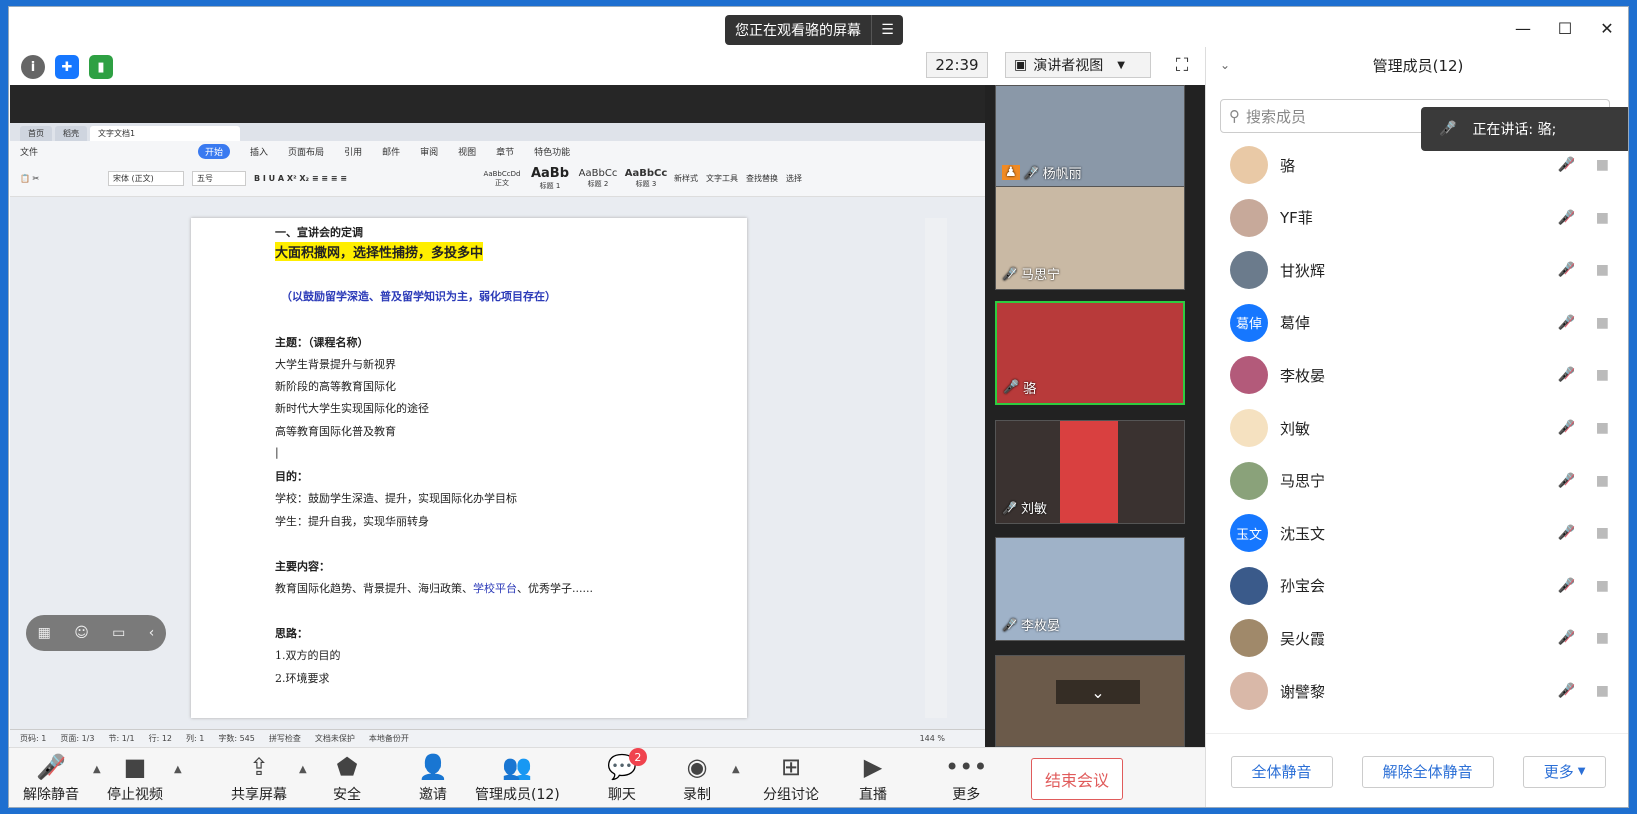 This screenshot has height=814, width=1637. I want to click on audio-options-caret: ▲, so click(97, 769).